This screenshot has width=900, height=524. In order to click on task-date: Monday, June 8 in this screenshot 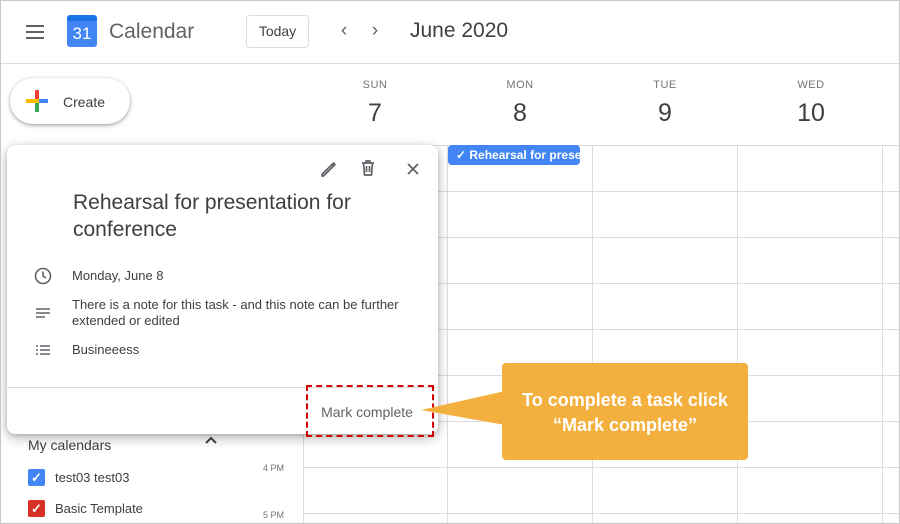, I will do `click(118, 275)`.